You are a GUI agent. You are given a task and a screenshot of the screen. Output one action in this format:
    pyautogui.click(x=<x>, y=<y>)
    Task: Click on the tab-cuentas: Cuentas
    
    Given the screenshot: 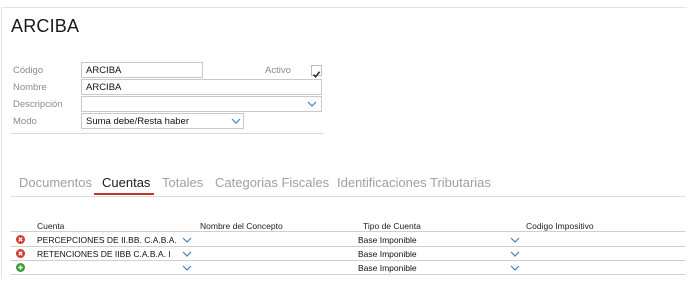 What is the action you would take?
    pyautogui.click(x=126, y=182)
    